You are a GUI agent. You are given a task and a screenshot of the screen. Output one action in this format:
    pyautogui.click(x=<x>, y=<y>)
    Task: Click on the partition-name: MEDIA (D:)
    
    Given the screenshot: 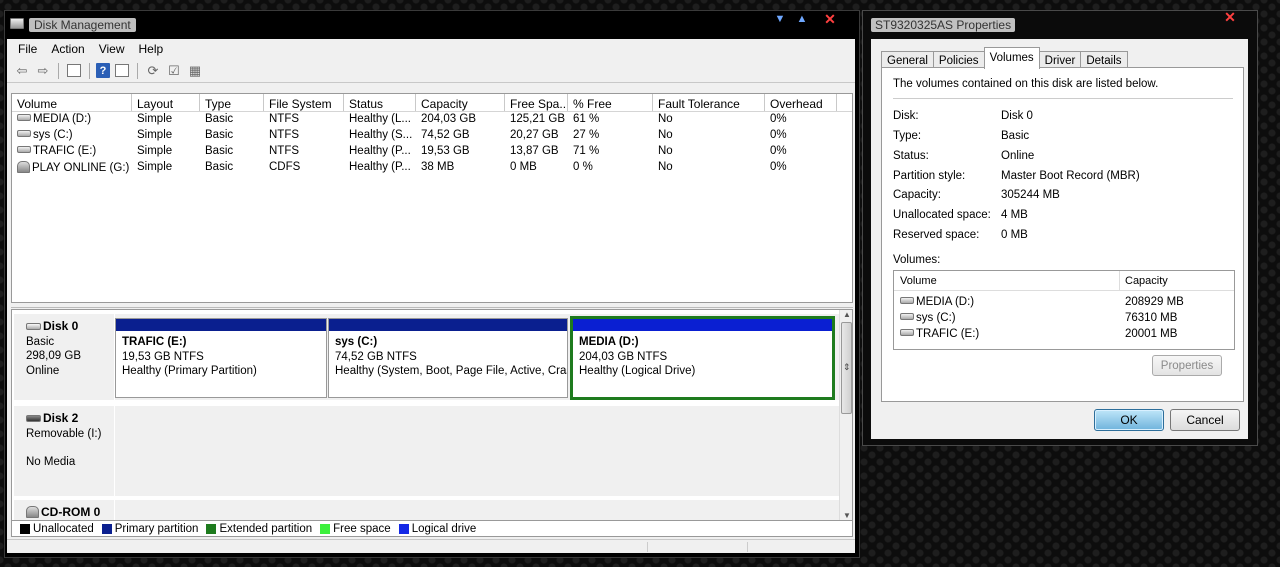 What is the action you would take?
    pyautogui.click(x=609, y=342)
    